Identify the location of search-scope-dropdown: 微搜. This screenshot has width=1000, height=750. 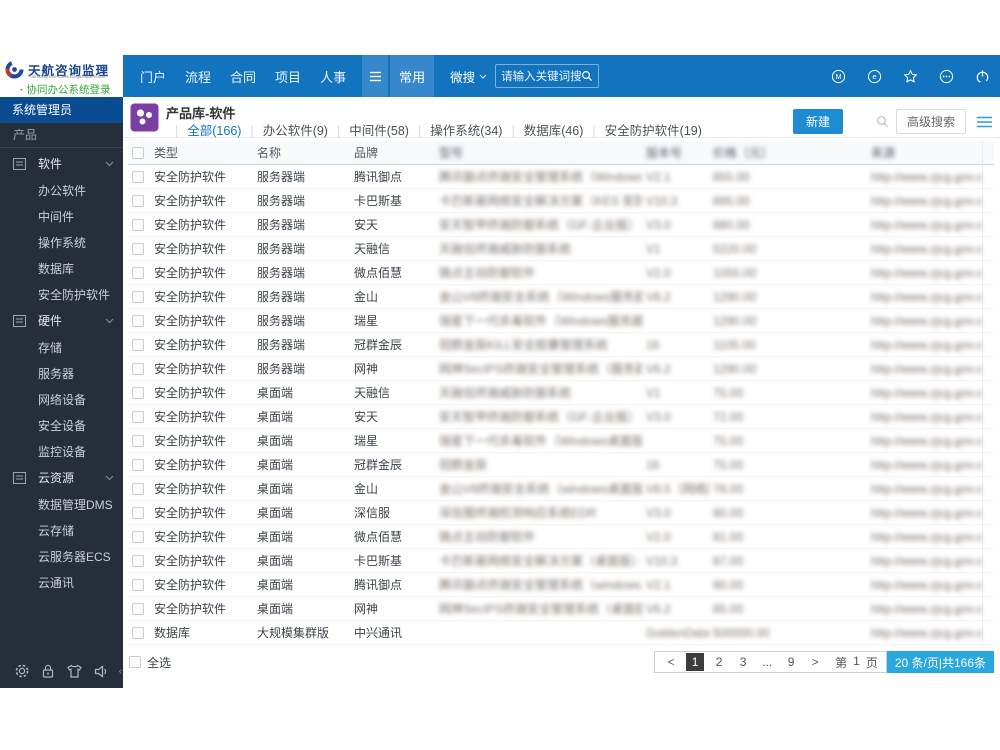
(468, 76).